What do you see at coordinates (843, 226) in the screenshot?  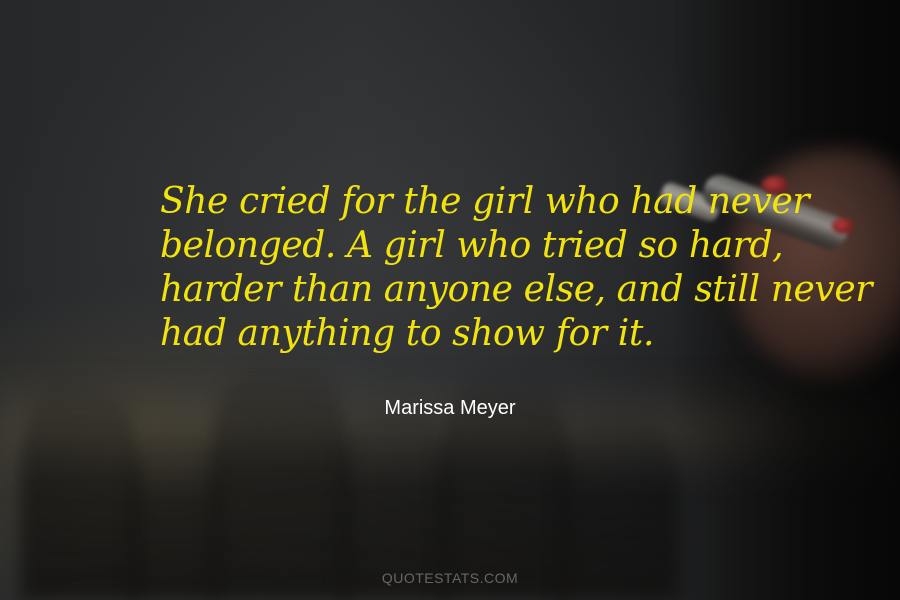 I see `fingernail-shape` at bounding box center [843, 226].